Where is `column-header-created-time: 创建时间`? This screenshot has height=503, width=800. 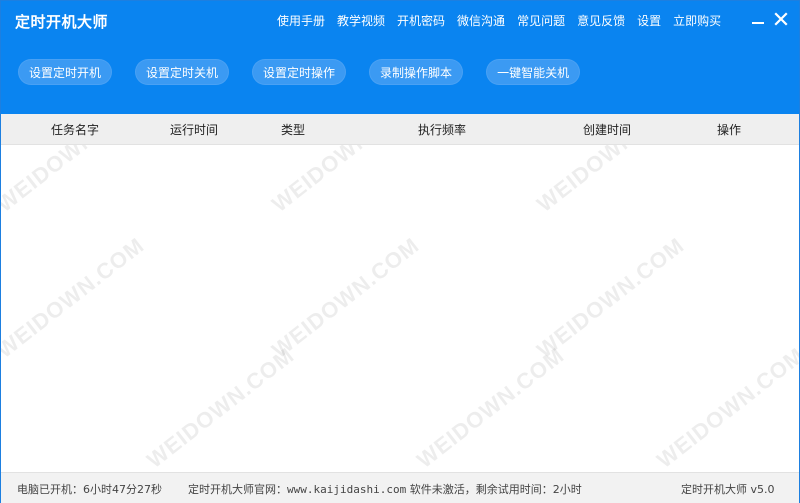 column-header-created-time: 创建时间 is located at coordinates (607, 129).